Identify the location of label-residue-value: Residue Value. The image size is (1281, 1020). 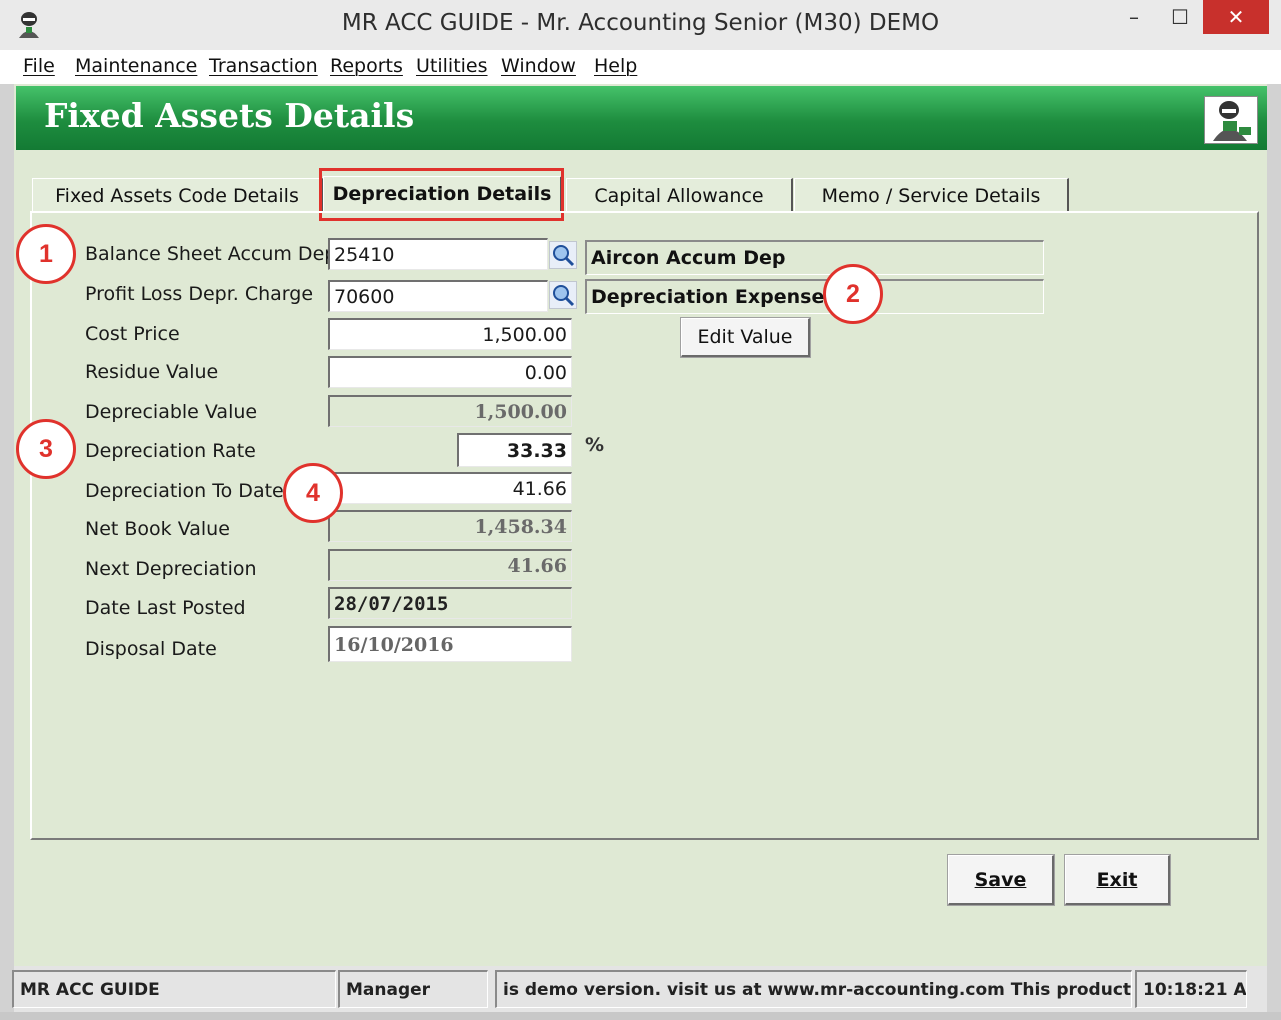
(152, 372).